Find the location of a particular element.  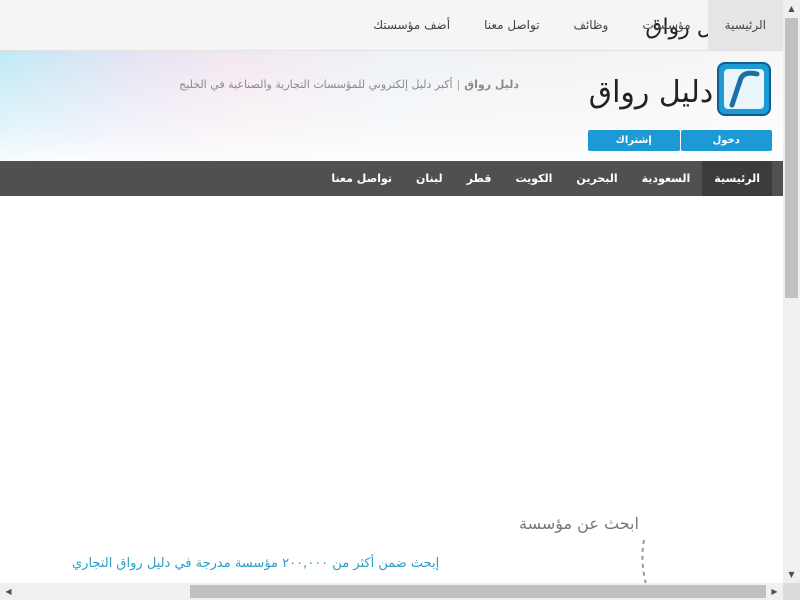

nav-contact: تواصل معنا is located at coordinates (361, 178).